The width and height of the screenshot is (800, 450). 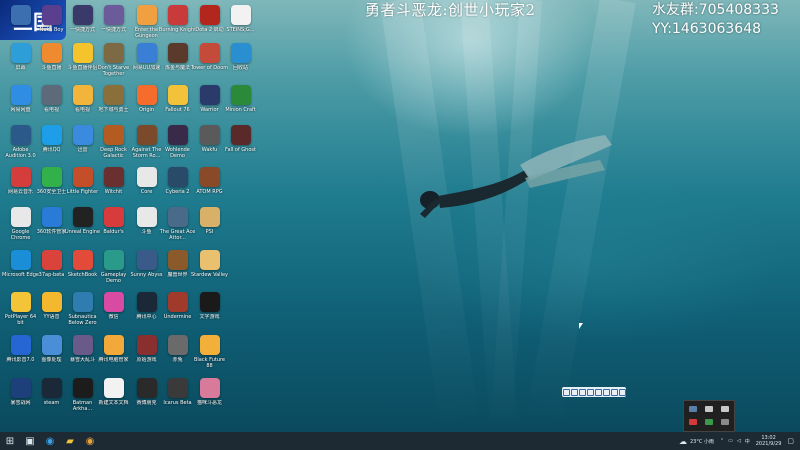 I want to click on desktop-shortcut: 炼金与魔法, so click(x=177, y=60).